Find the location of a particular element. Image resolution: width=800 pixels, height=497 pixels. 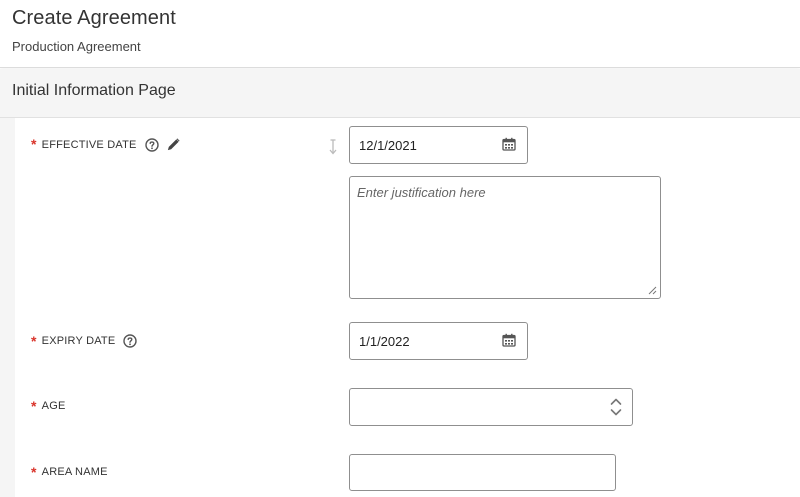

area-name-field is located at coordinates (471, 472).